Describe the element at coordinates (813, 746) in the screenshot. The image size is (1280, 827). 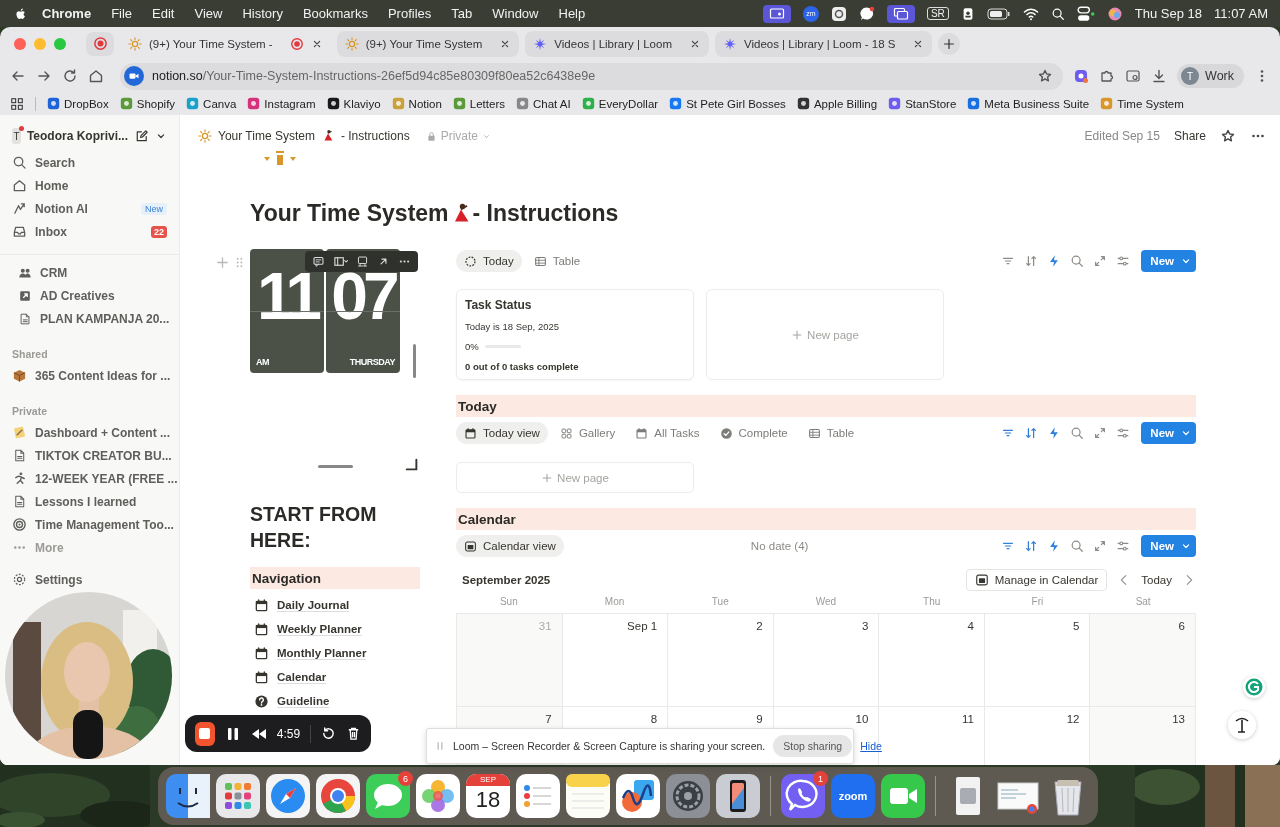
I see `stop-sharing-button: Stop sharing` at that location.